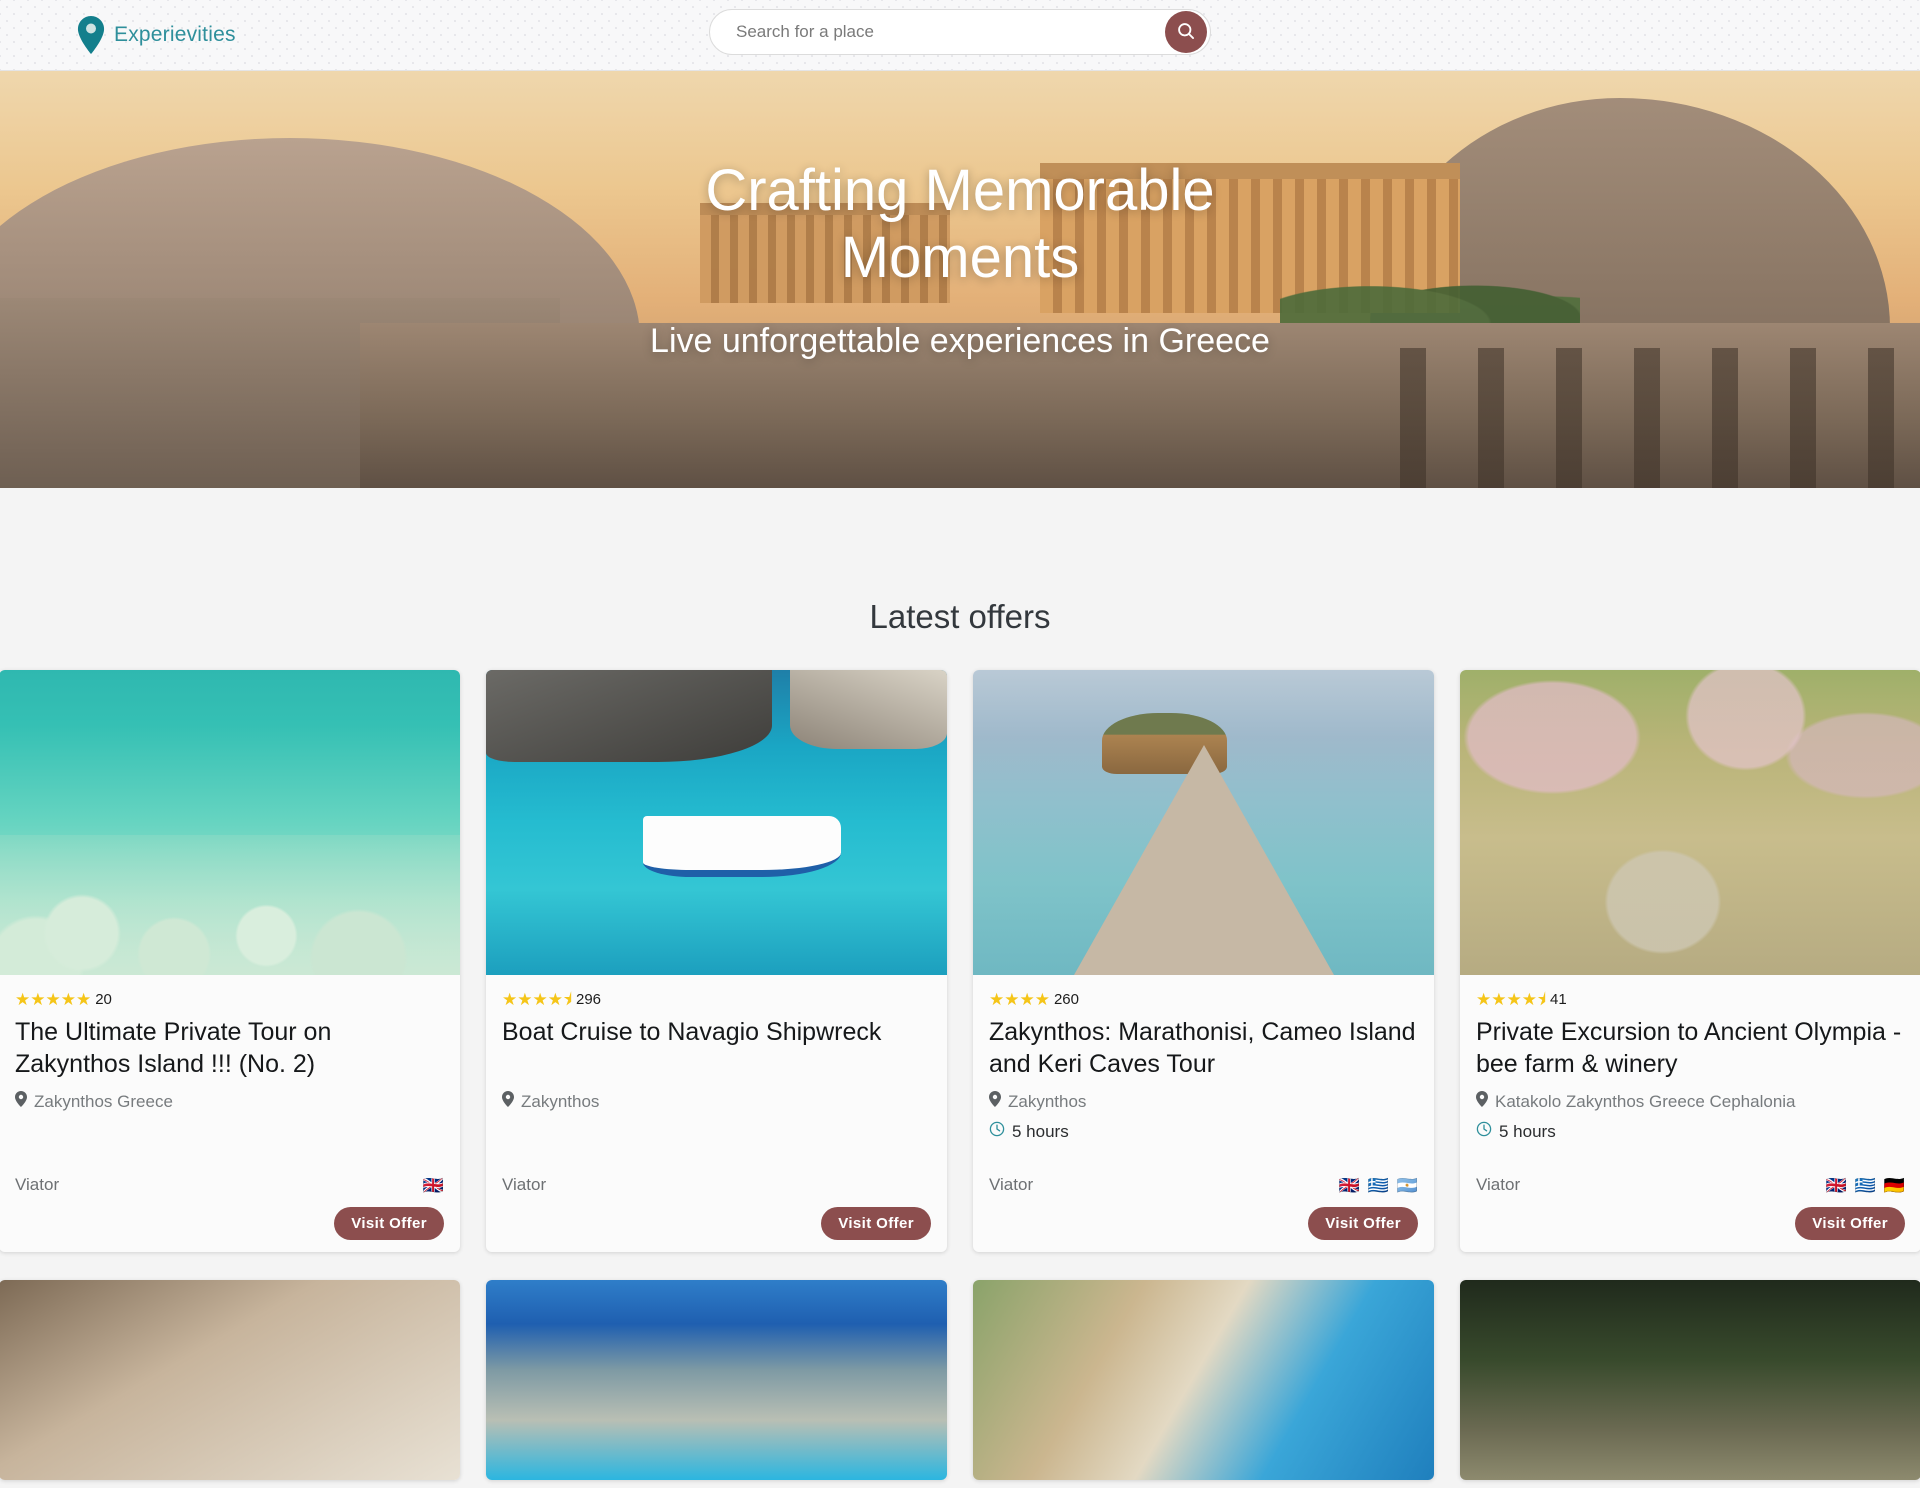 Image resolution: width=1920 pixels, height=1488 pixels. I want to click on rating-row: ★★★★ 260, so click(1203, 999).